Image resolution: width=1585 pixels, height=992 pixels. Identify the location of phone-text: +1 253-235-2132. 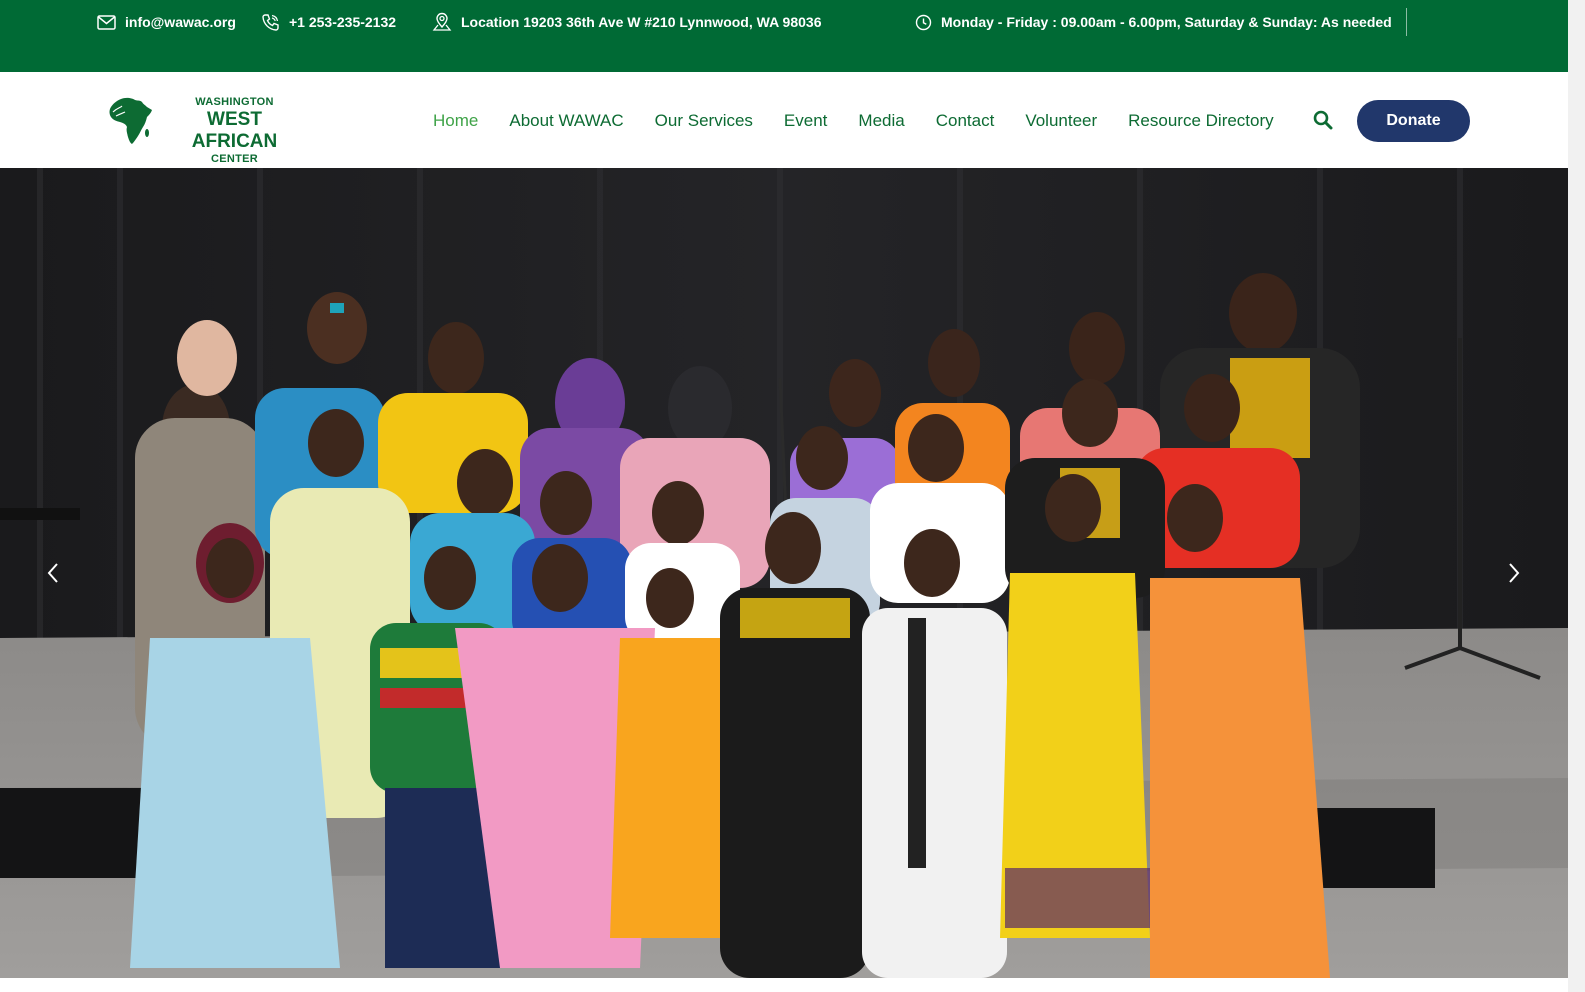
(343, 22).